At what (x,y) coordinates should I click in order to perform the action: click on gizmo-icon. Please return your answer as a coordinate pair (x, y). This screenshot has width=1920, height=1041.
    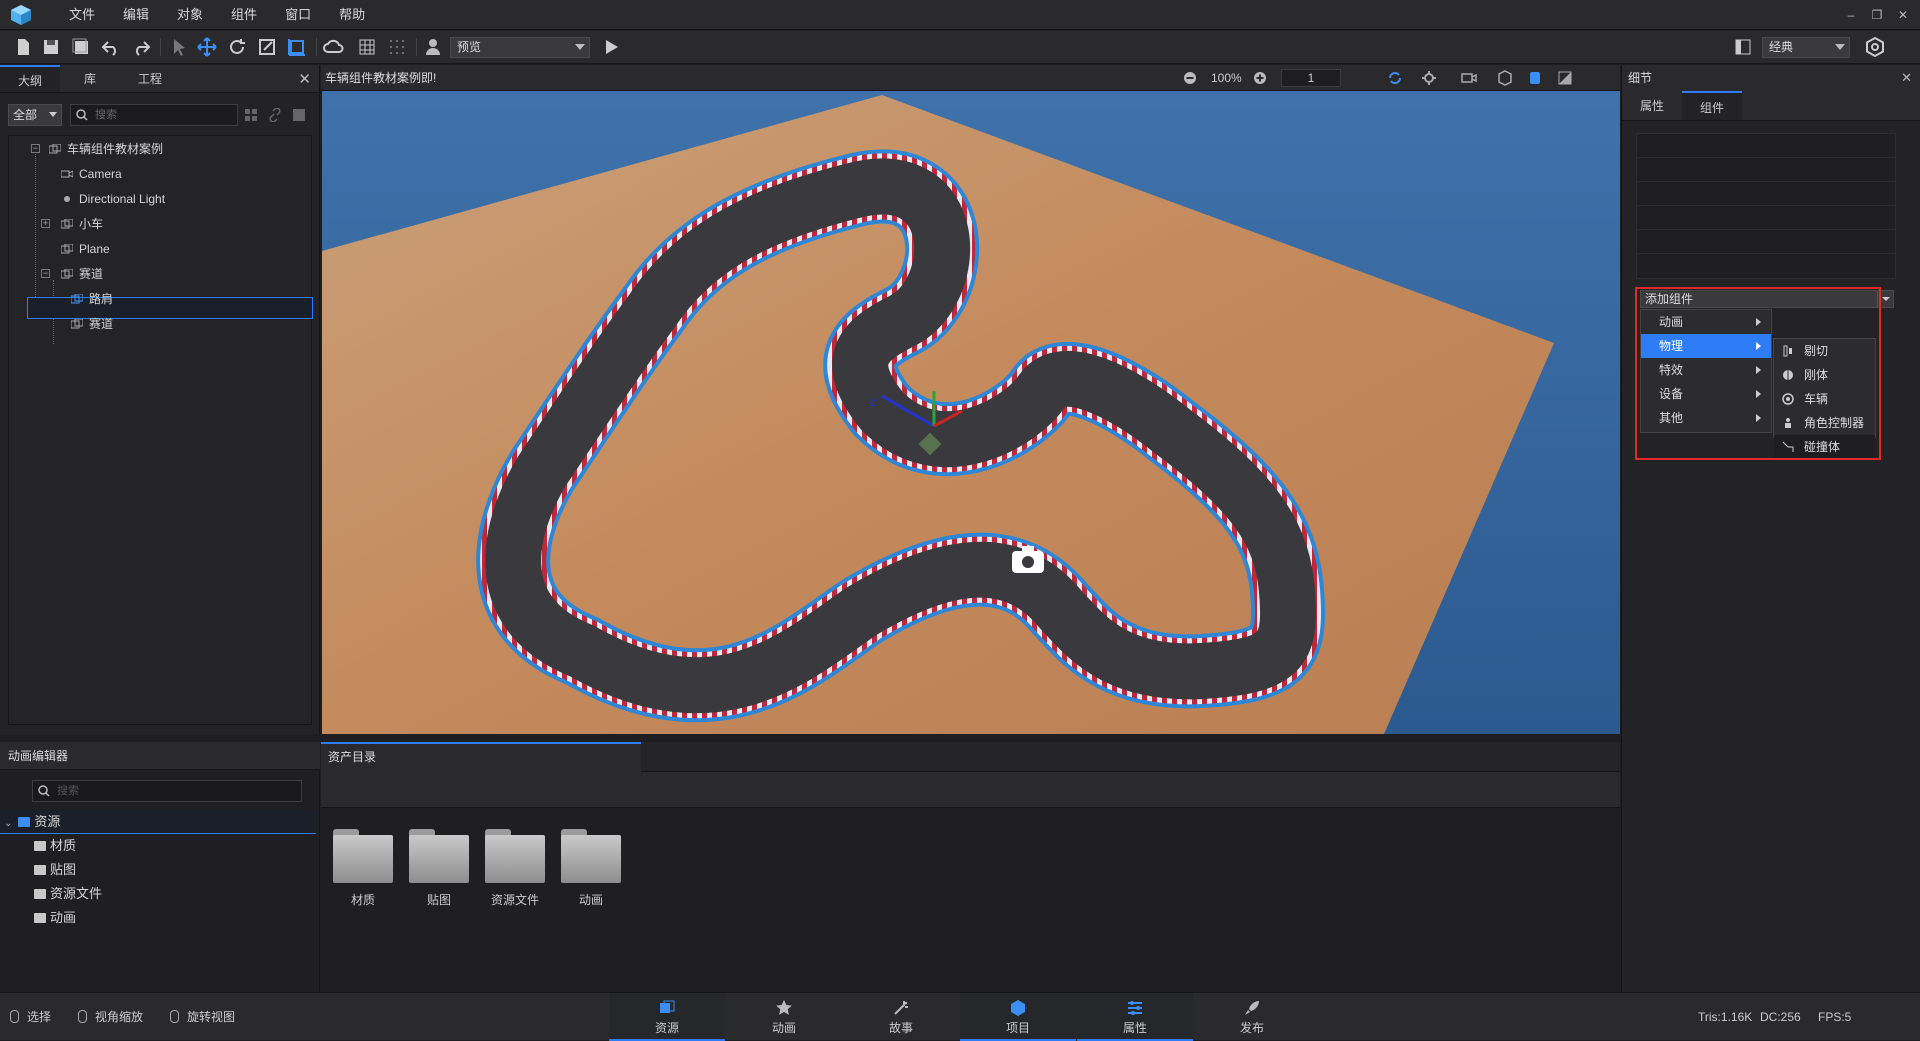
    Looking at the image, I should click on (1429, 78).